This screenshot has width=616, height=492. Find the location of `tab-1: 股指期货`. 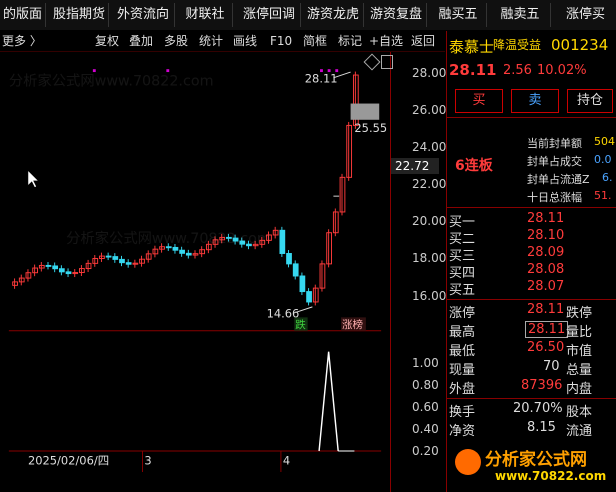

tab-1: 股指期货 is located at coordinates (79, 15).